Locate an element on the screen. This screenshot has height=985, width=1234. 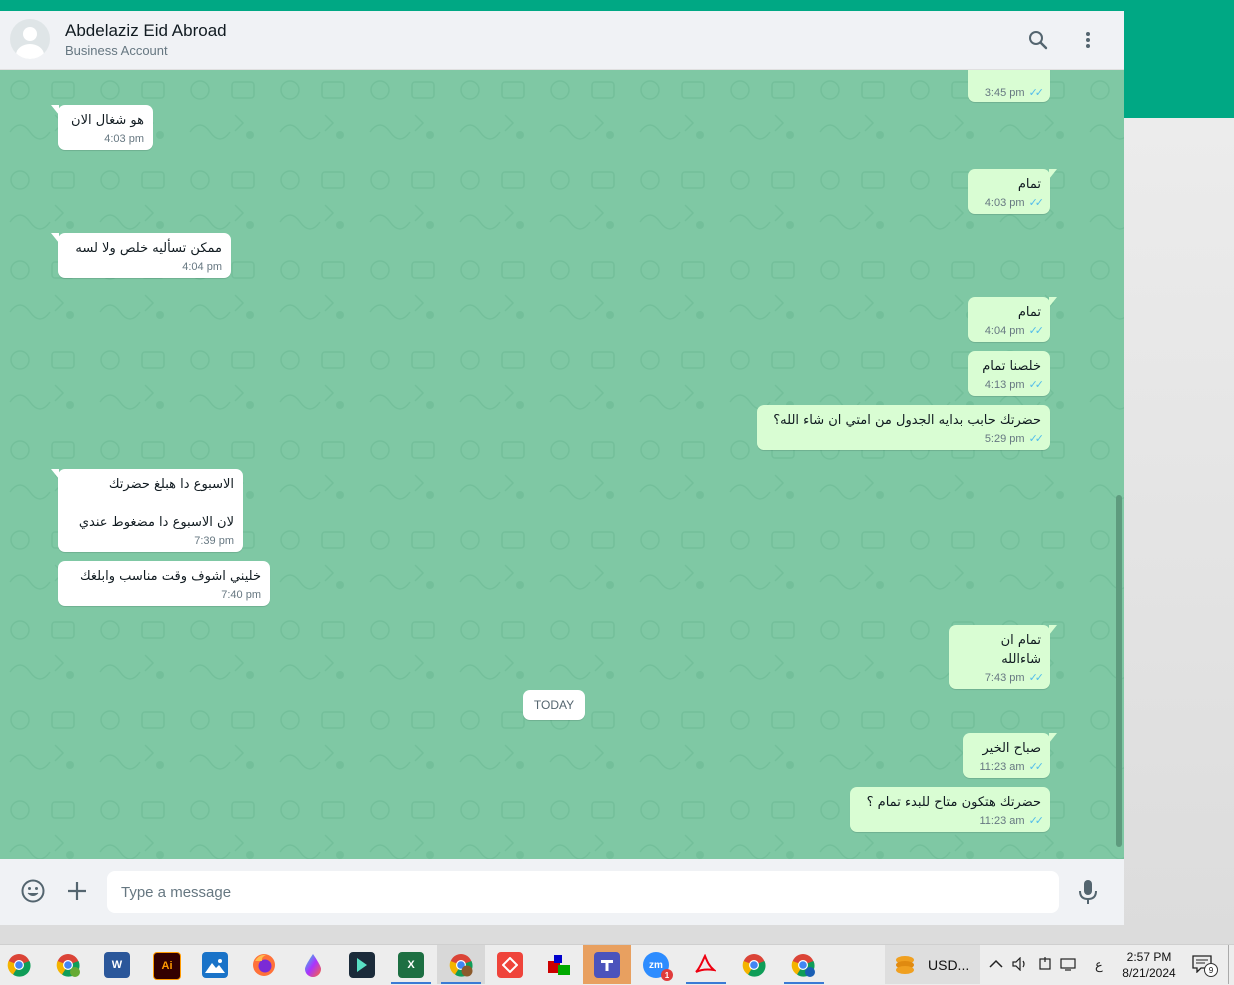
teams-icon is located at coordinates (607, 965).